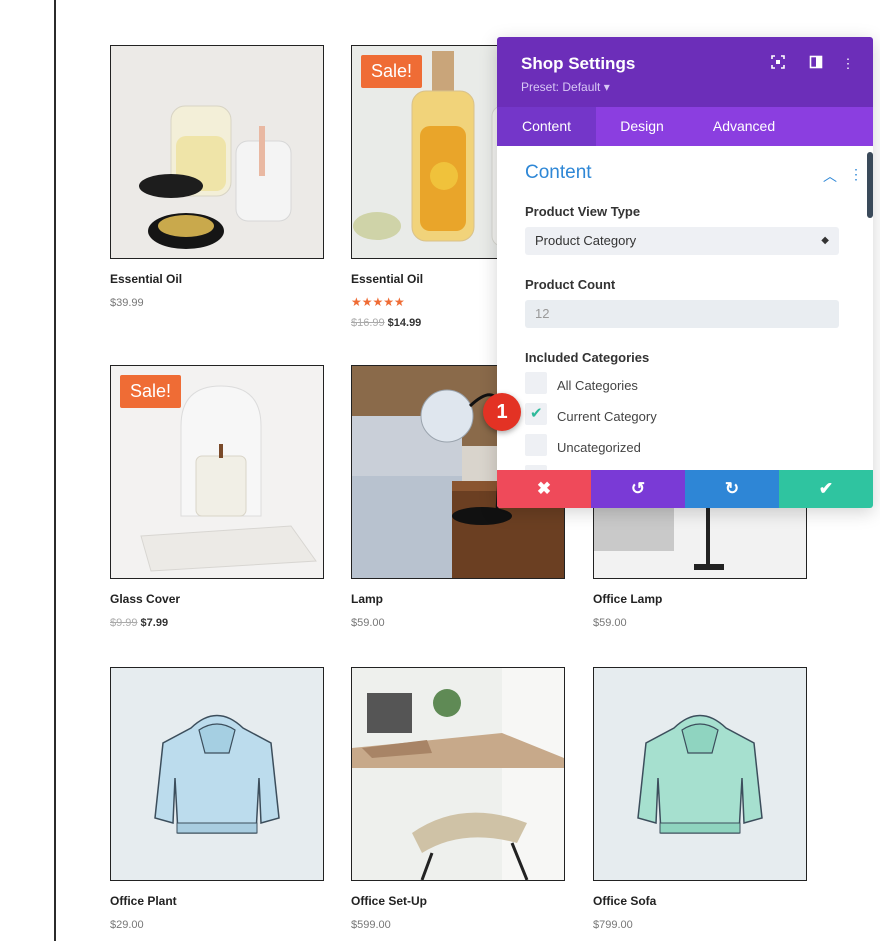 The width and height of the screenshot is (880, 941). Describe the element at coordinates (638, 489) in the screenshot. I see `undo-button: ↺` at that location.